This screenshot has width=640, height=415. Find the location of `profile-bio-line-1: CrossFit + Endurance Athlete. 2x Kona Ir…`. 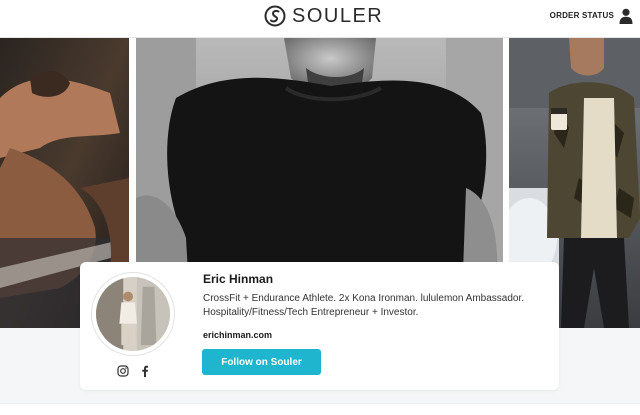

profile-bio-line-1: CrossFit + Endurance Athlete. 2x Kona Ir… is located at coordinates (364, 298).